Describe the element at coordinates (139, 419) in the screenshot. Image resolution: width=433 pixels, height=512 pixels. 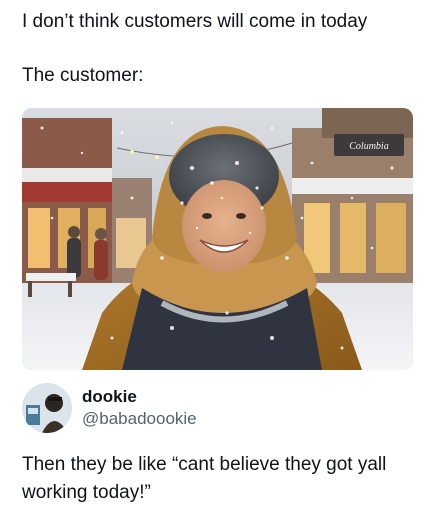
I see `user-handle: @babadoookie` at that location.